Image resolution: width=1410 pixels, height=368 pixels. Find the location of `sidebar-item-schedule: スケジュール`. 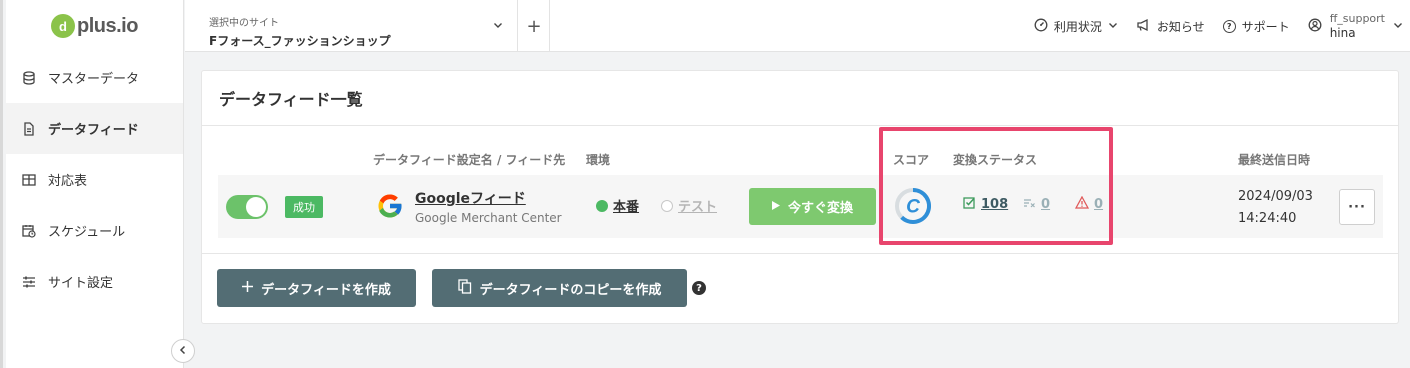

sidebar-item-schedule: スケジュール is located at coordinates (94, 230).